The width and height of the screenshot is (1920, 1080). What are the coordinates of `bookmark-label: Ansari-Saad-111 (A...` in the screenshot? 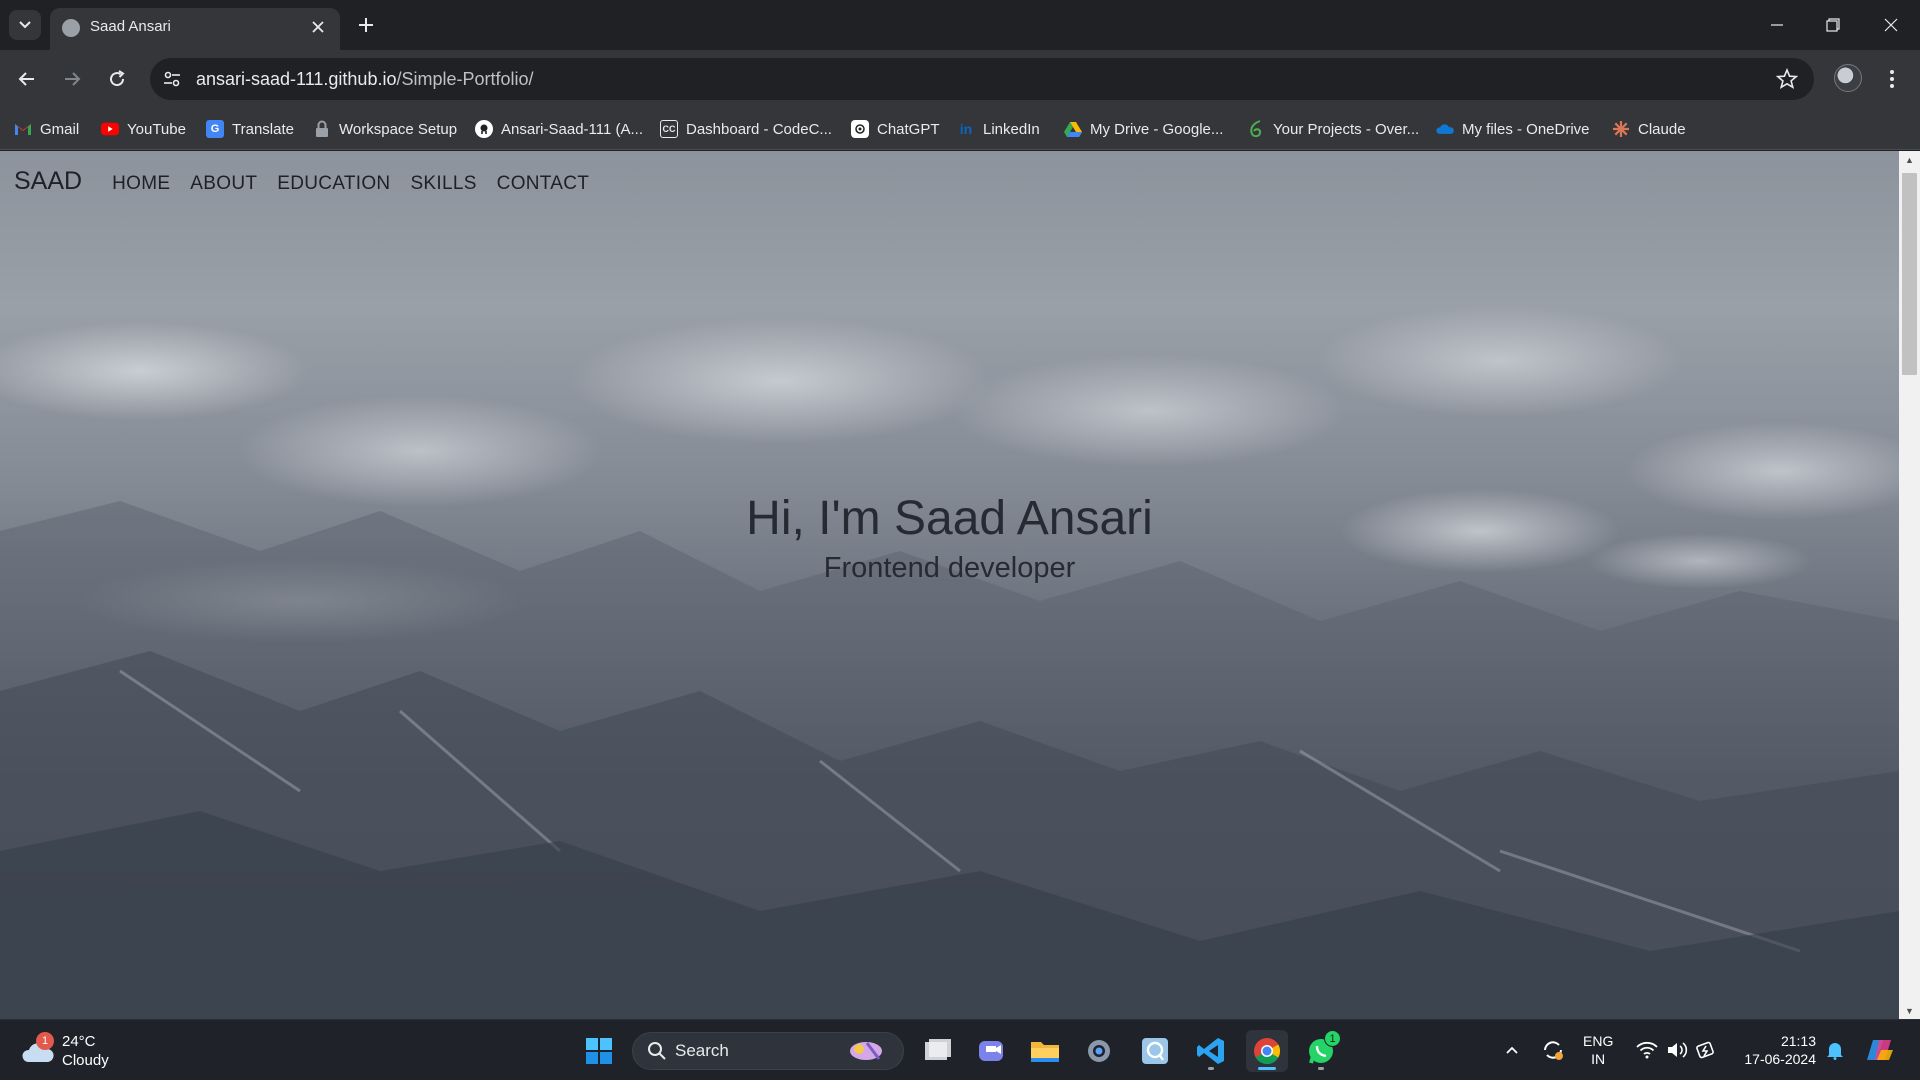 It's located at (572, 129).